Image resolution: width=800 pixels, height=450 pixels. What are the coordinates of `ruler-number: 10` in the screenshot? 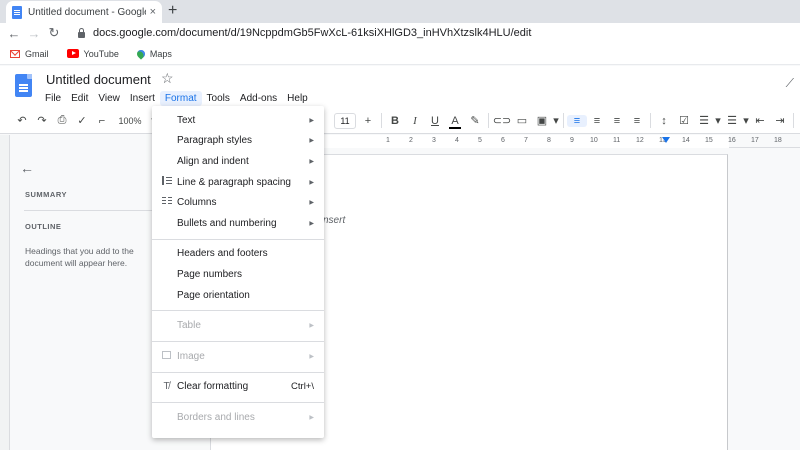 It's located at (594, 140).